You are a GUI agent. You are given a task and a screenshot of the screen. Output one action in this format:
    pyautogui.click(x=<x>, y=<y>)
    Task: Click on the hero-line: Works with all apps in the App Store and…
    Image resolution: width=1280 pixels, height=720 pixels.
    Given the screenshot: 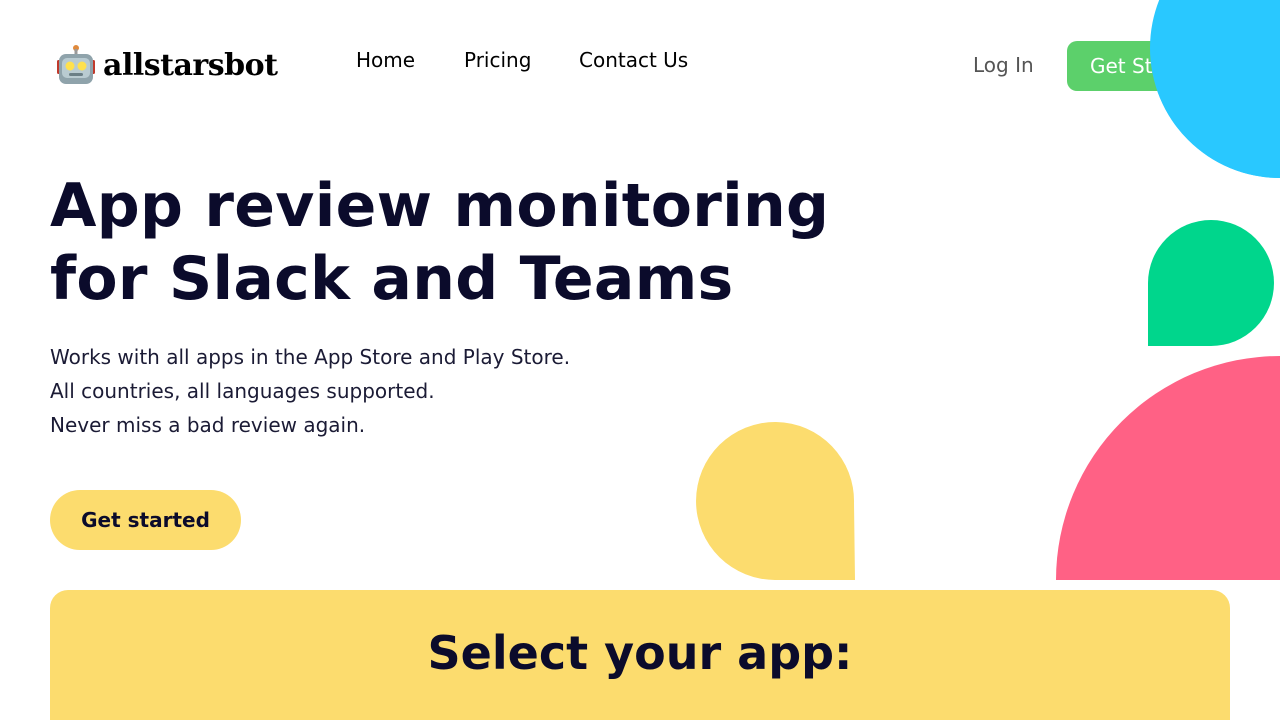 What is the action you would take?
    pyautogui.click(x=310, y=357)
    